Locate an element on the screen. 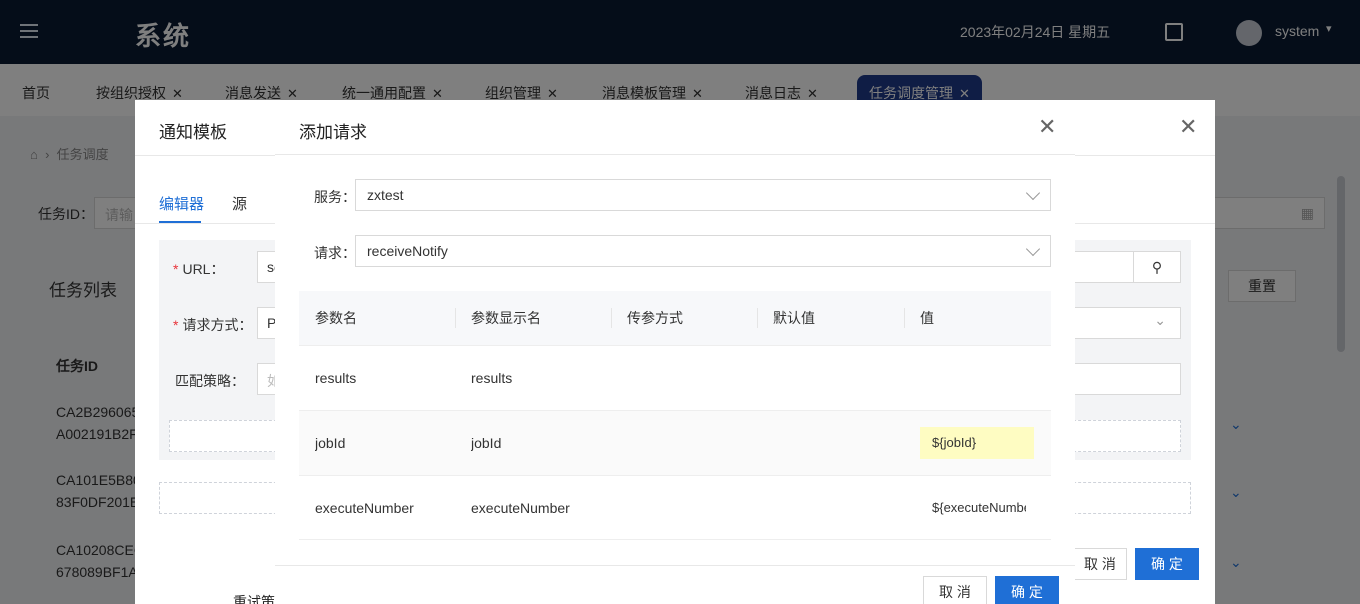 The height and width of the screenshot is (604, 1360). request-label: 请求： is located at coordinates (335, 253).